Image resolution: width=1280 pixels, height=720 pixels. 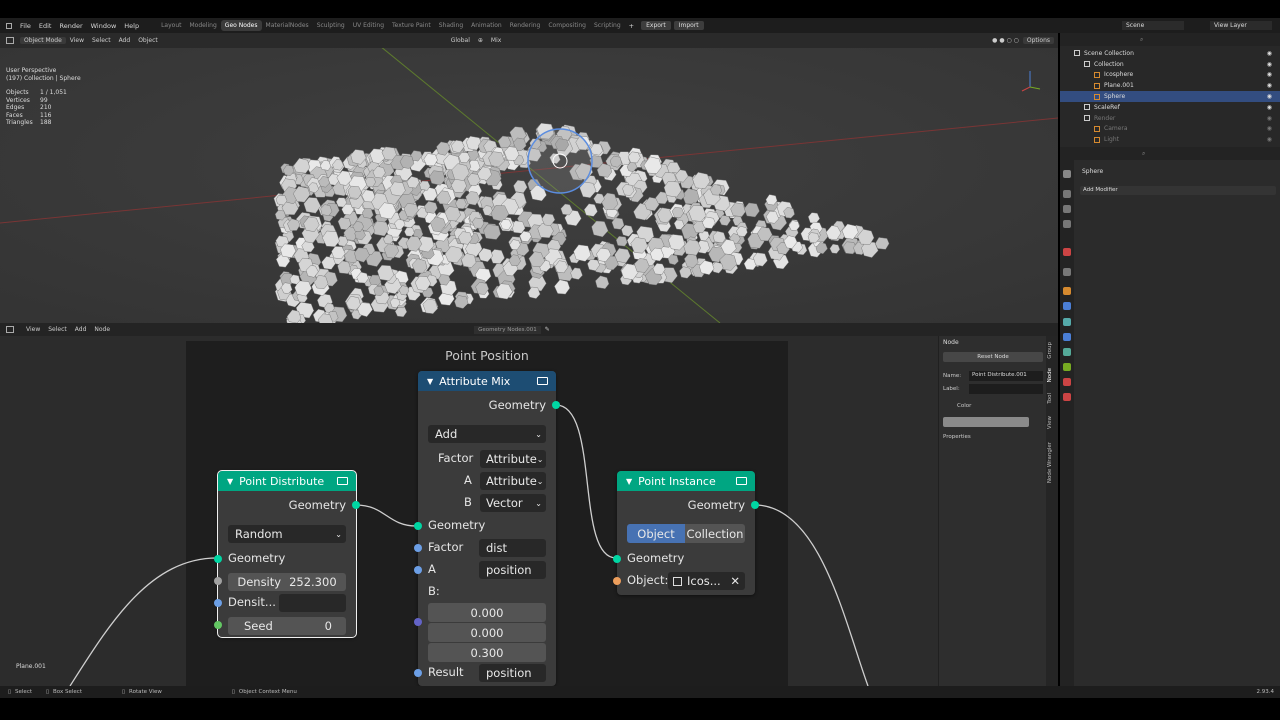 I want to click on tab-animation: Animation, so click(x=486, y=25).